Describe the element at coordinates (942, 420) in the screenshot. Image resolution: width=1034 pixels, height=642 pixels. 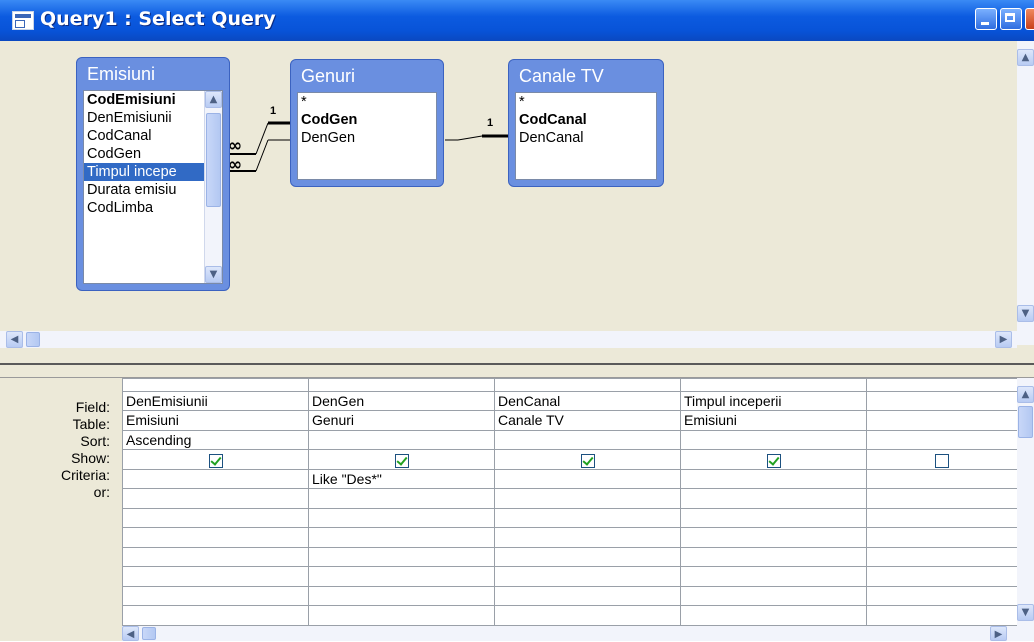
I see `table-cell` at that location.